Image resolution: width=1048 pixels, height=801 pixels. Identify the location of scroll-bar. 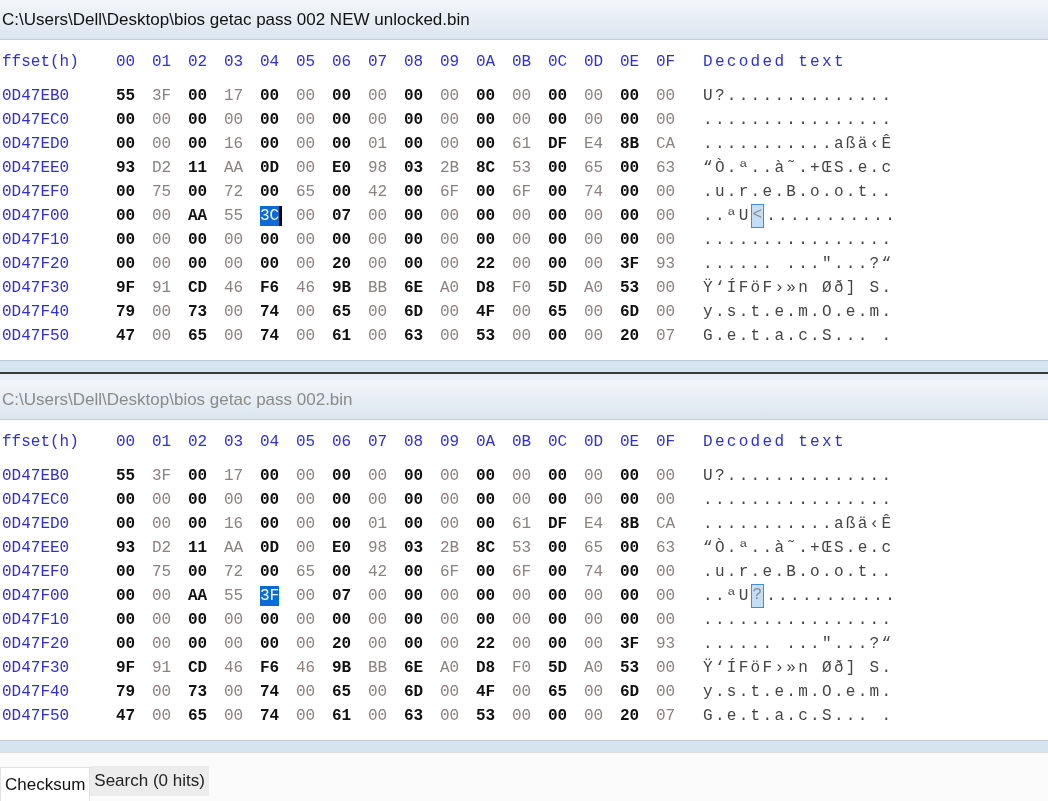
(524, 746).